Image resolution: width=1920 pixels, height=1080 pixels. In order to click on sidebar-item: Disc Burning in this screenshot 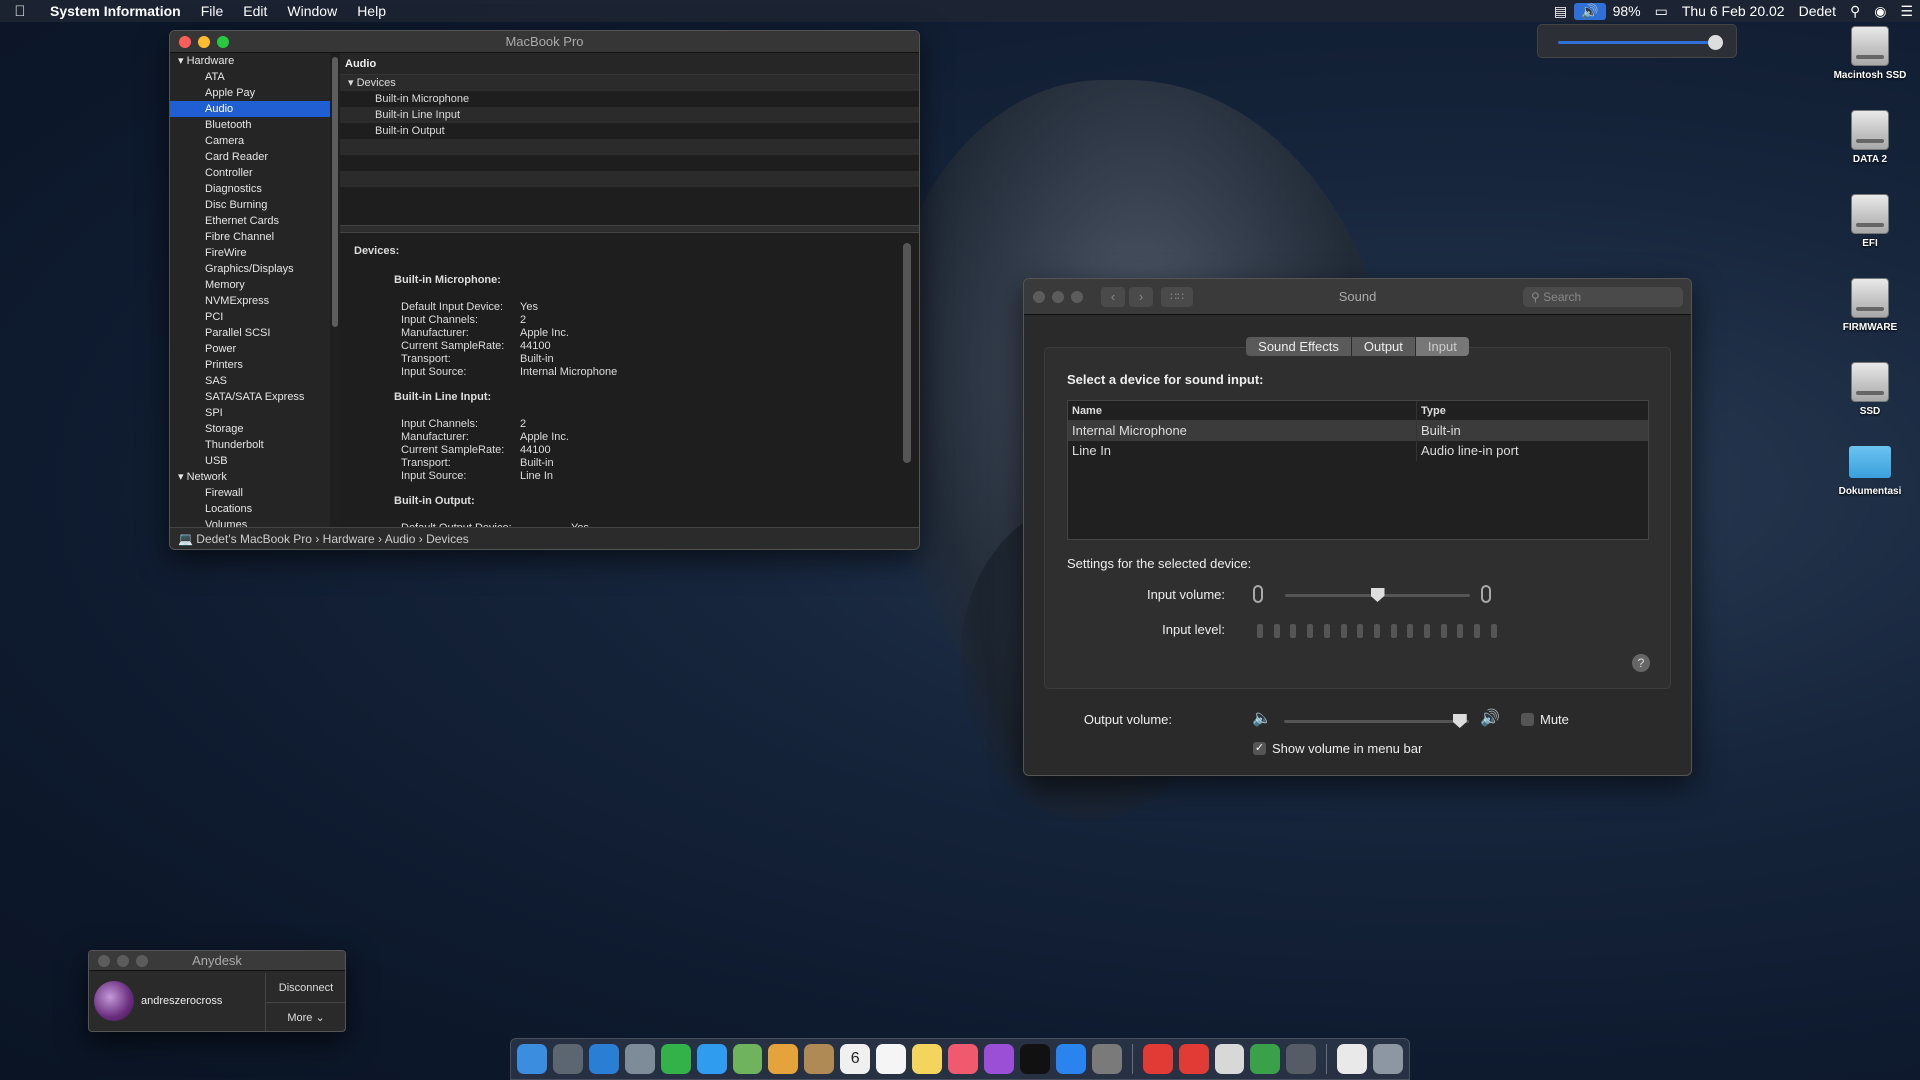, I will do `click(250, 205)`.